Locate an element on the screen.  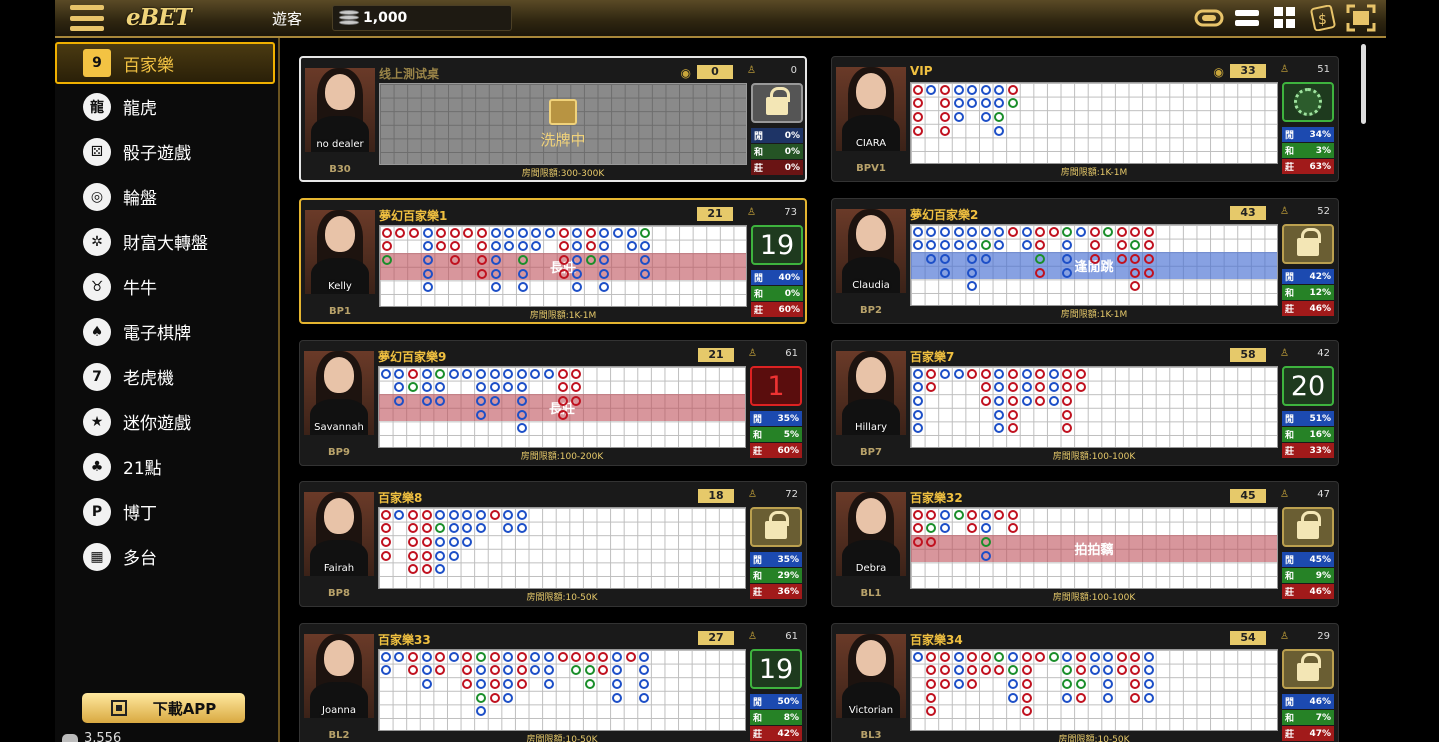
sidebar-item-baccarat: 9 百家樂 is located at coordinates (165, 63).